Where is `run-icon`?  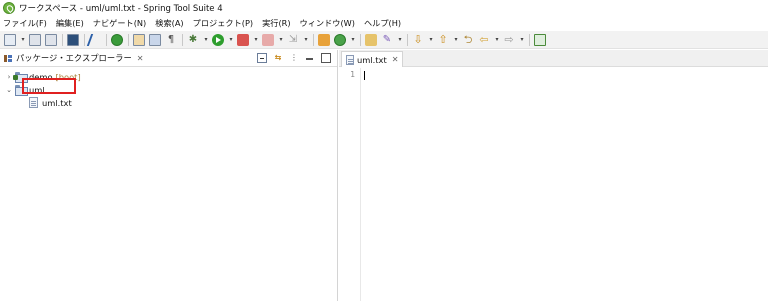
run-icon is located at coordinates (218, 39).